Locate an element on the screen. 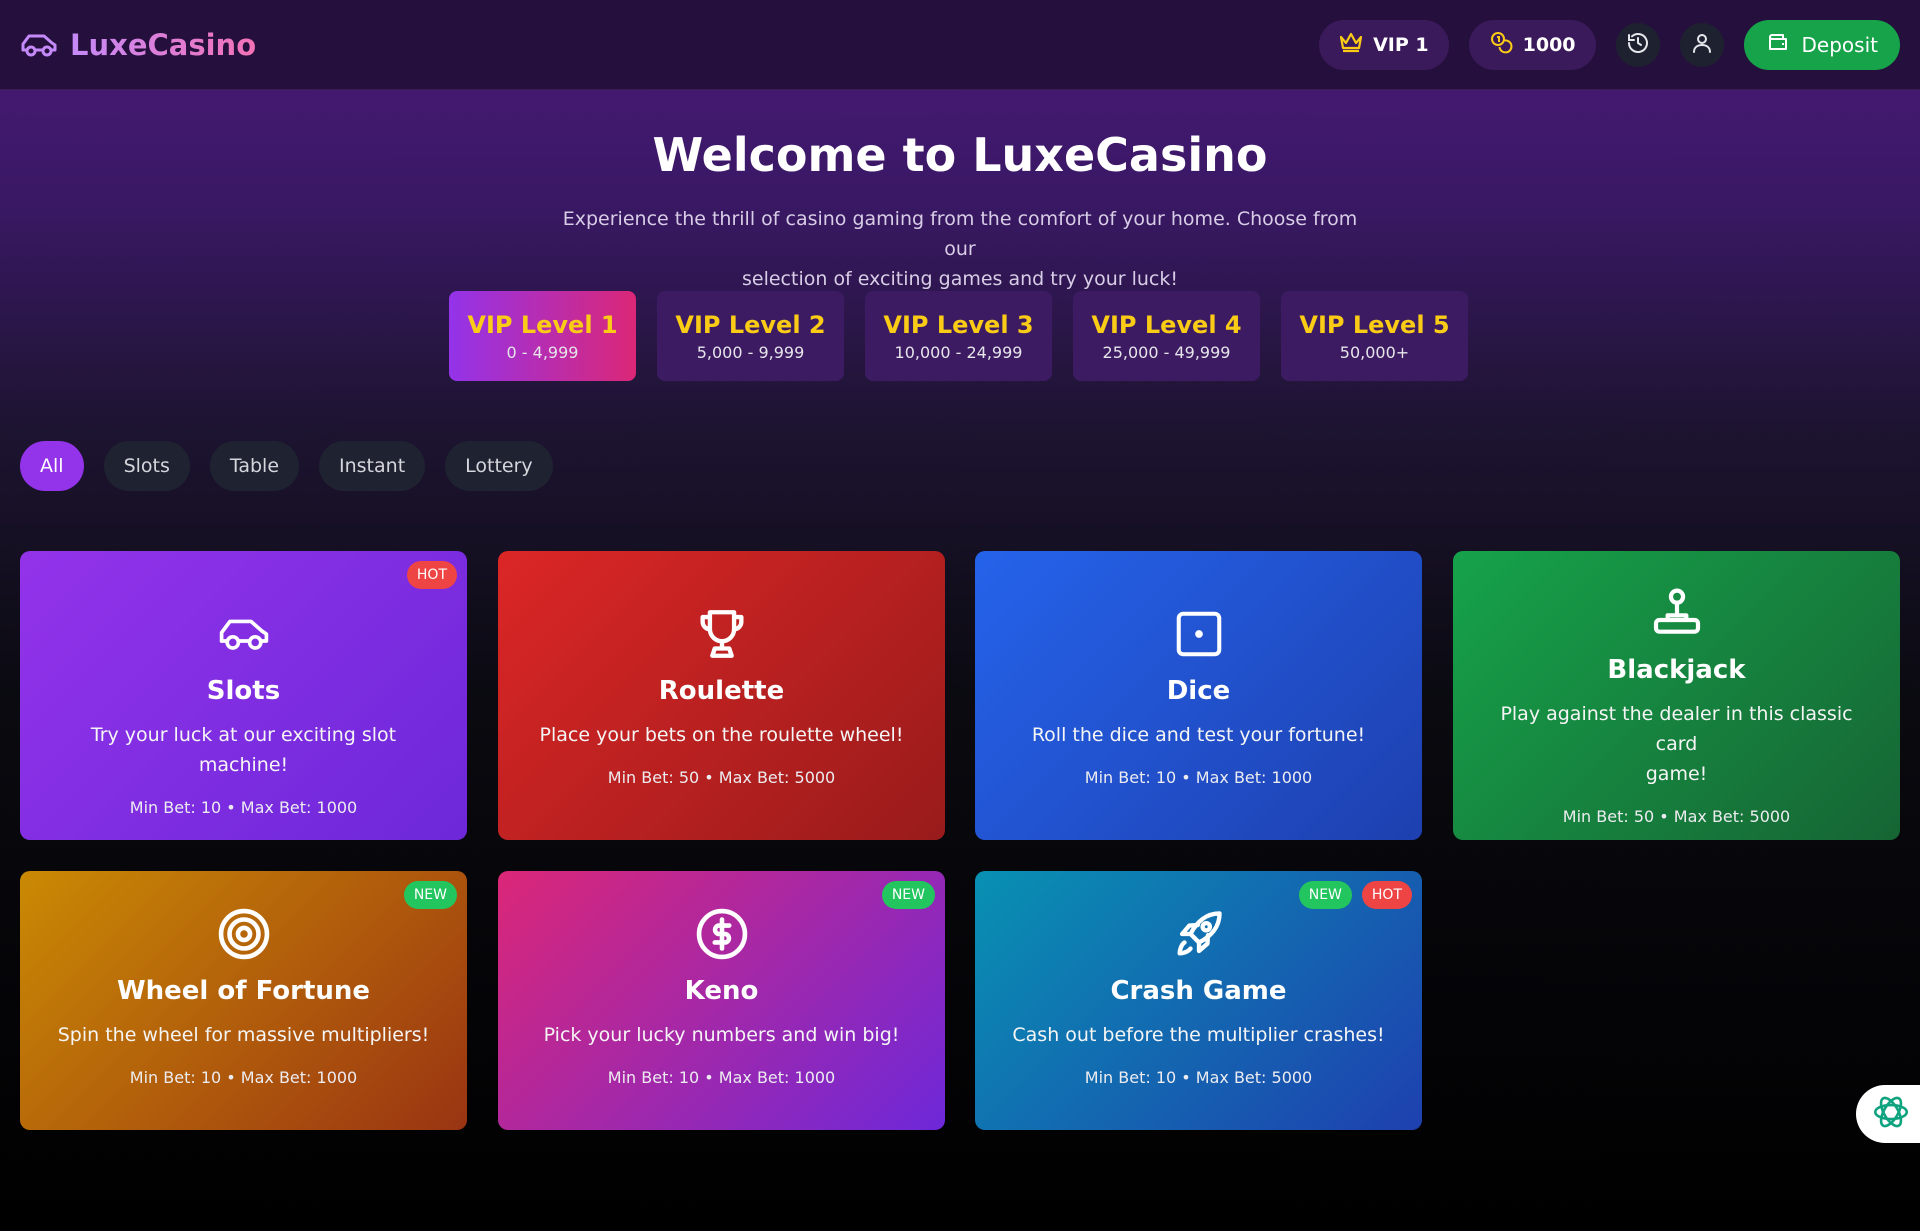  game-title: Keno is located at coordinates (721, 991).